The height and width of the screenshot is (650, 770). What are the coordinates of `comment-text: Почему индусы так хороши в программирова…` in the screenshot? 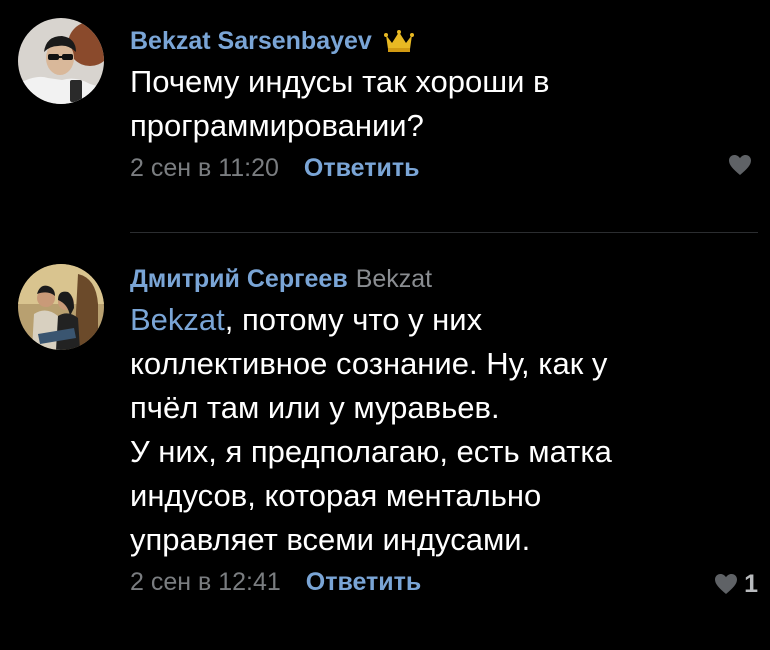 It's located at (340, 103).